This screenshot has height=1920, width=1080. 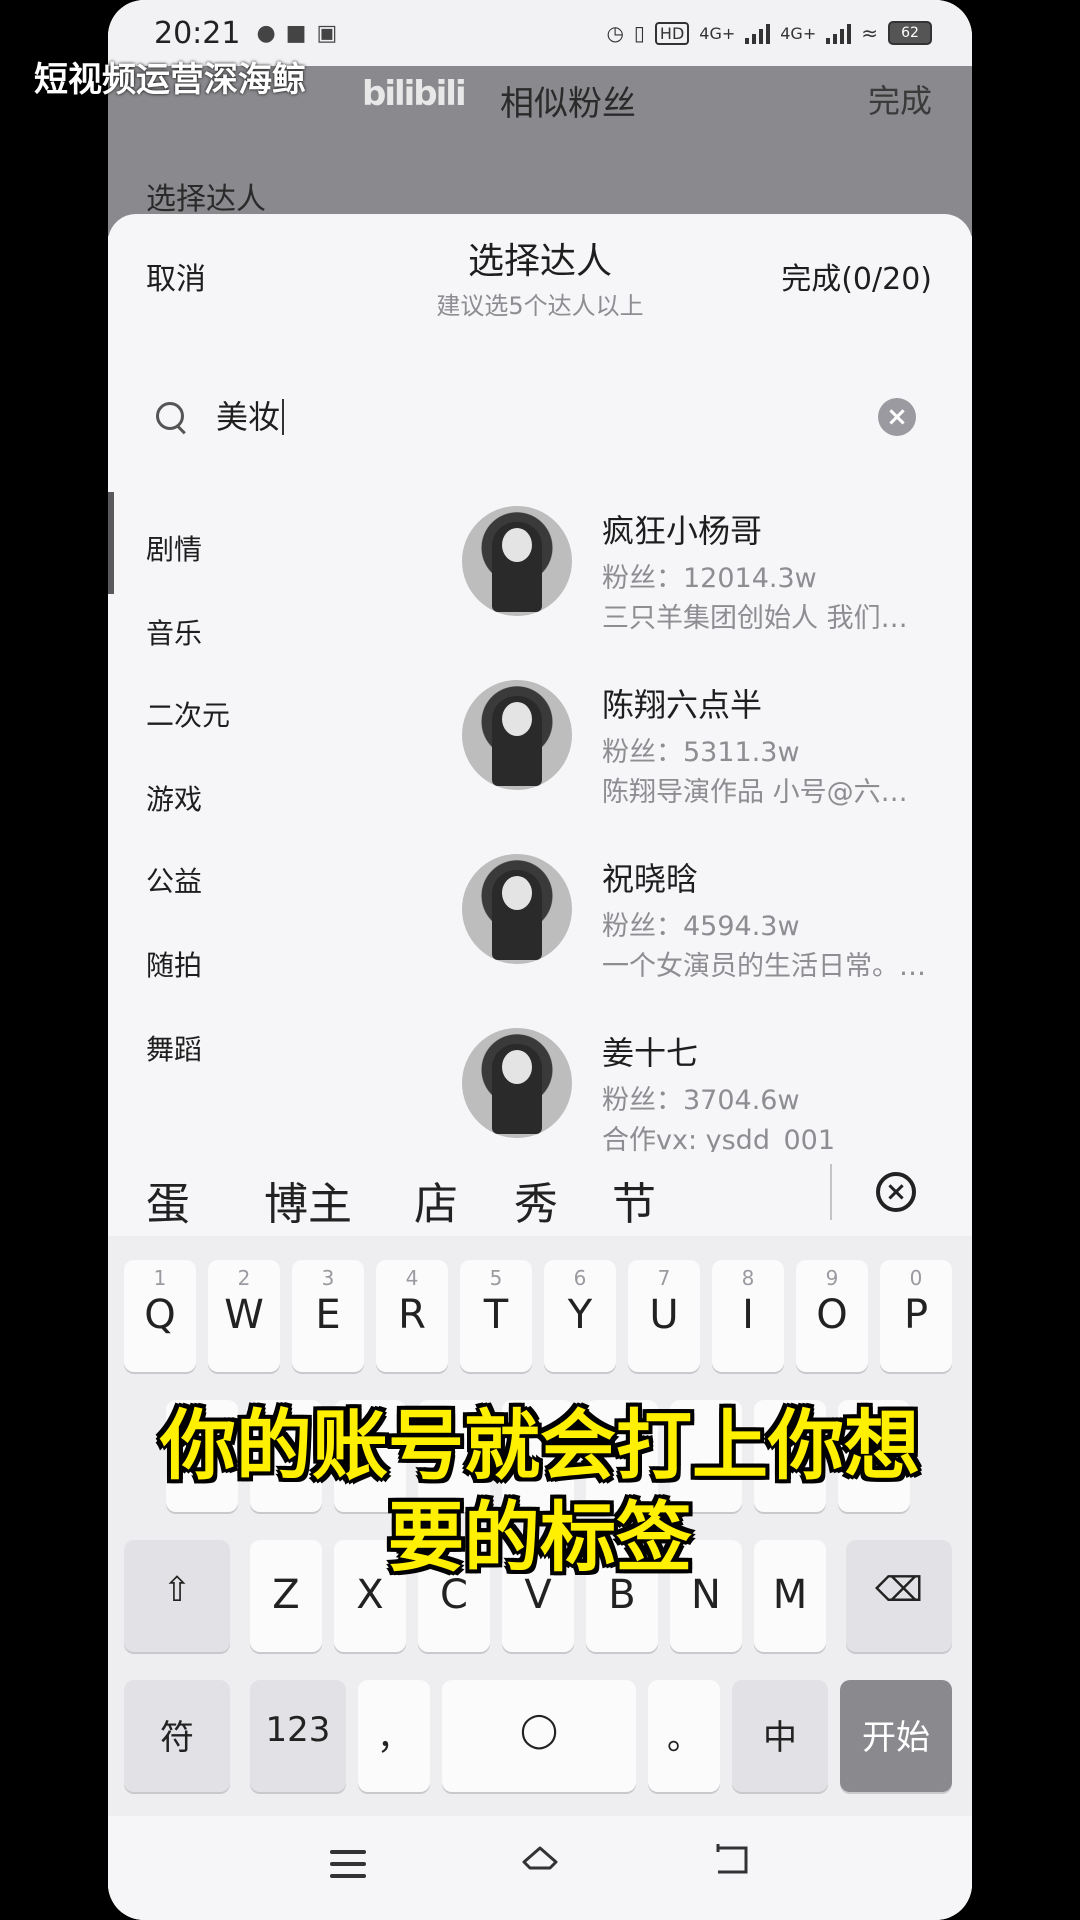 I want to click on category-item: 游戏, so click(x=174, y=798).